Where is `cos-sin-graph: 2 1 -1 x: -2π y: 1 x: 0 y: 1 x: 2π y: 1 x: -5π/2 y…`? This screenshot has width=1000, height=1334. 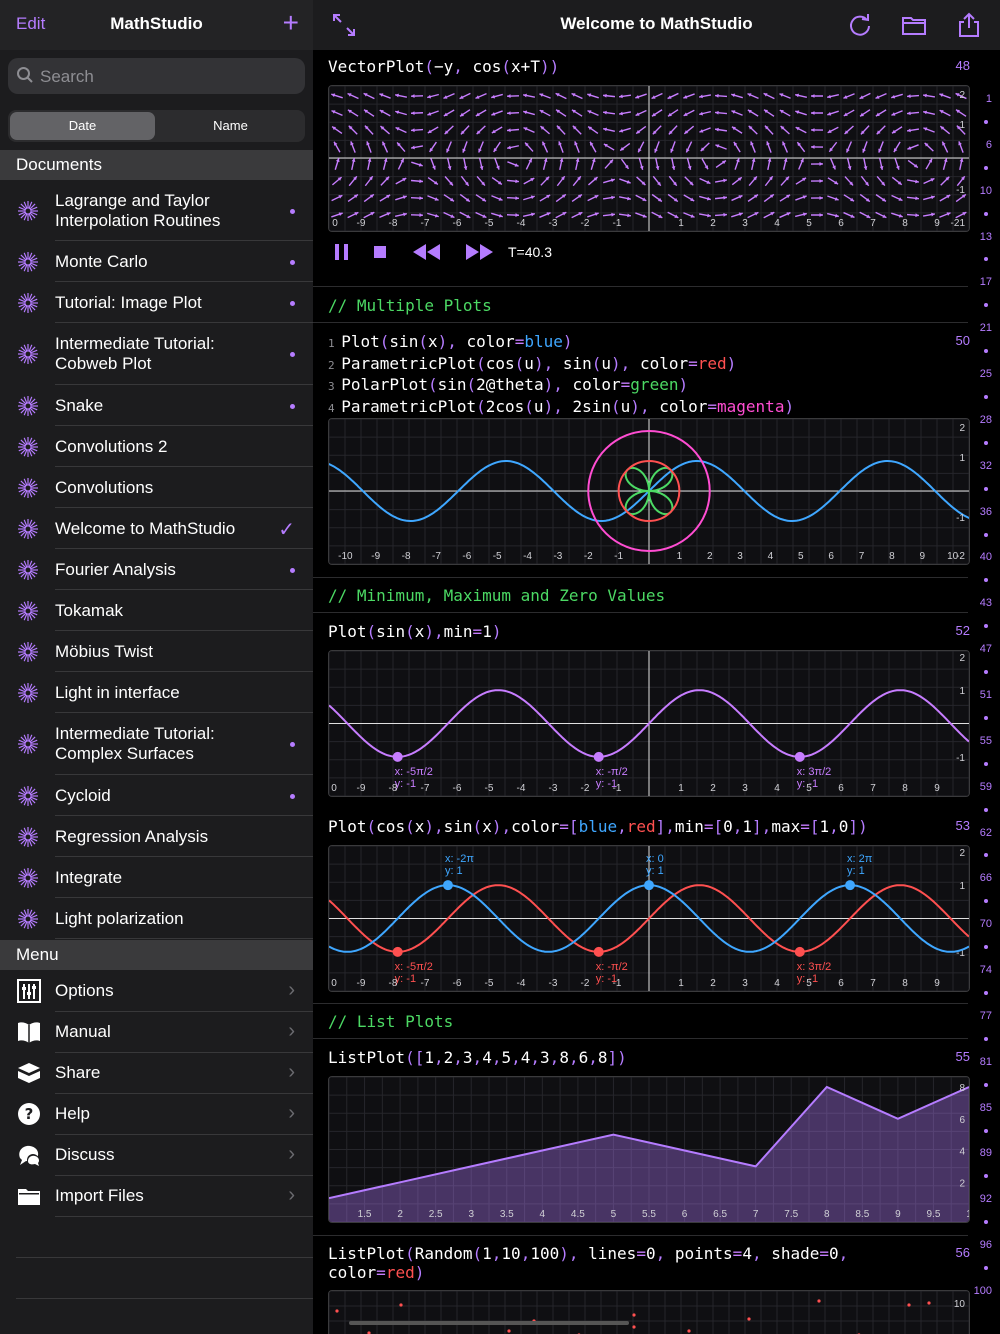
cos-sin-graph: 2 1 -1 x: -2π y: 1 x: 0 y: 1 x: 2π y: 1 x: -5π/2 y… is located at coordinates (649, 918).